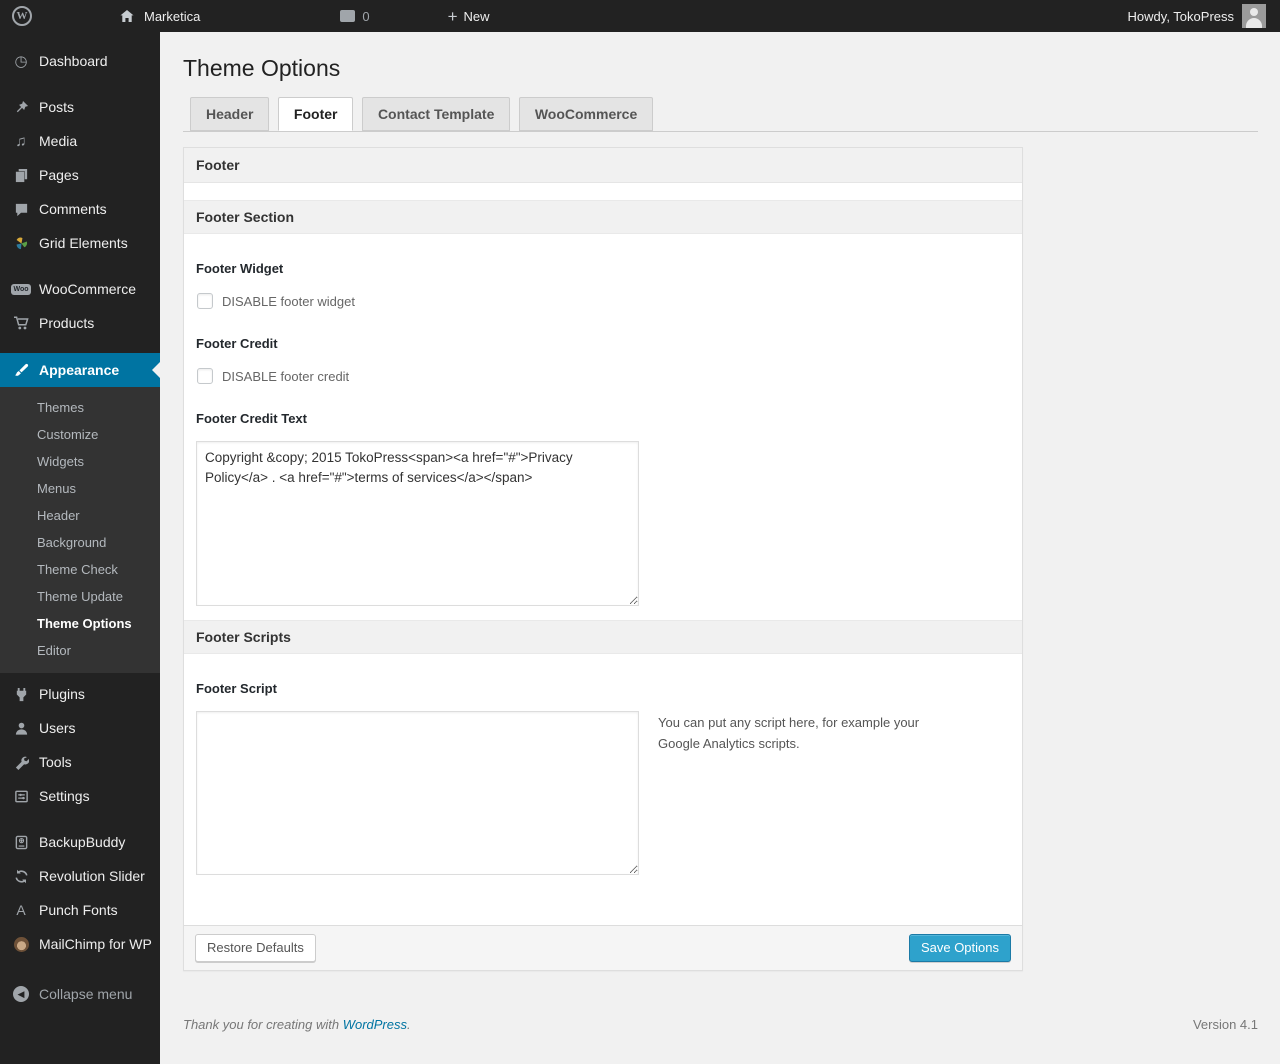 The image size is (1280, 1064). What do you see at coordinates (80, 728) in the screenshot?
I see `sidebar-item-users: Users` at bounding box center [80, 728].